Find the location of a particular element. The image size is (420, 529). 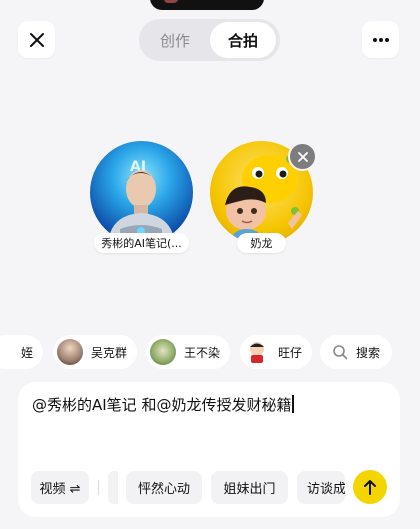

suggestion-row: 姪 吴克群 王不染 旺仔 搜索 is located at coordinates (210, 353).